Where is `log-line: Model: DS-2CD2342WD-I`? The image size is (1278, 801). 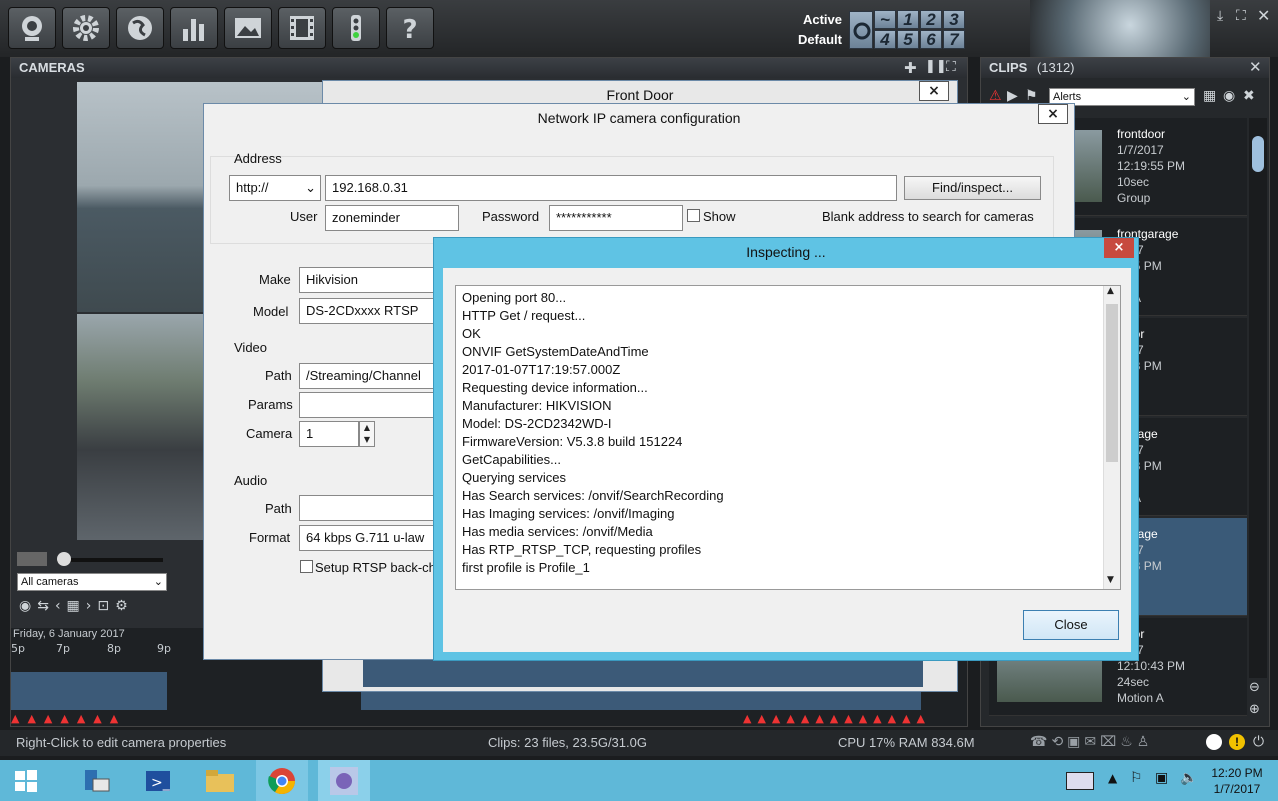
log-line: Model: DS-2CD2342WD-I is located at coordinates (537, 423).